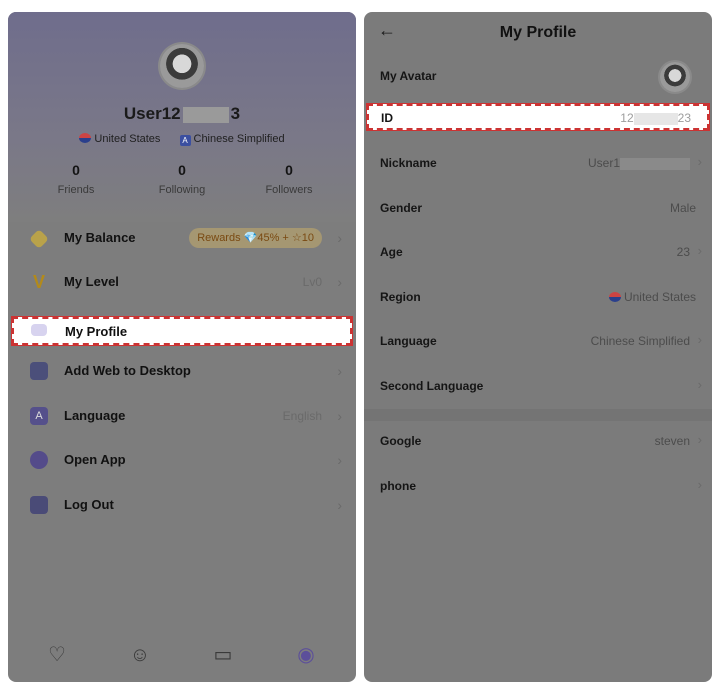  Describe the element at coordinates (57, 655) in the screenshot. I see `heart-chat-icon: ♡` at that location.